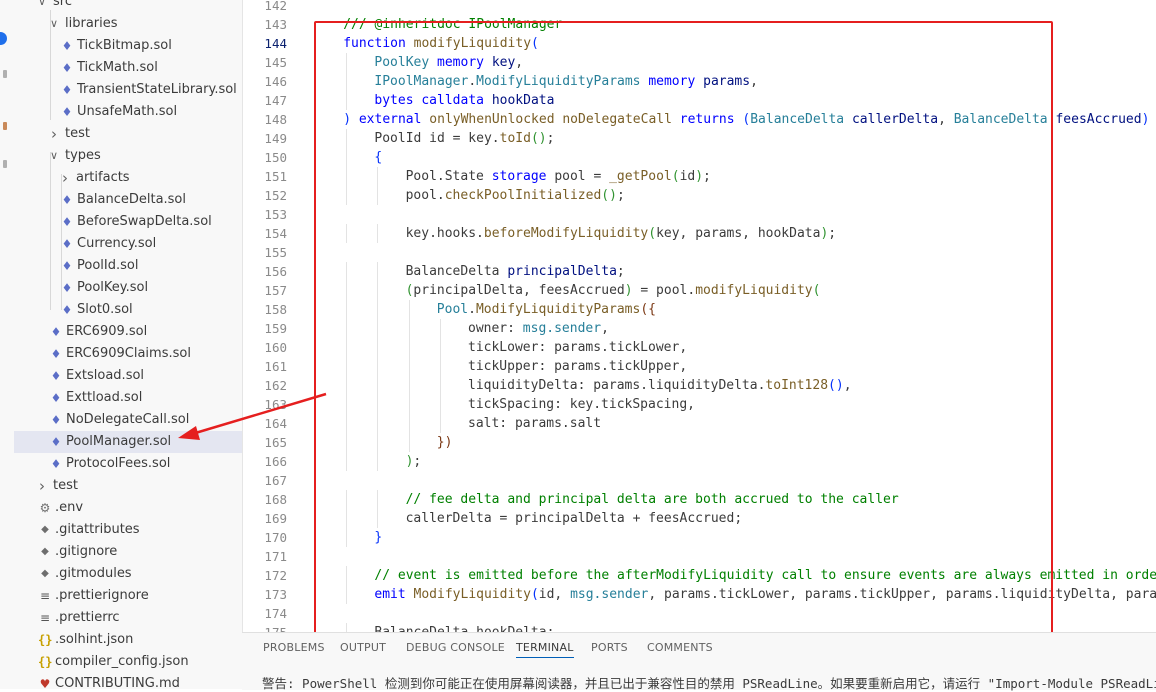  Describe the element at coordinates (128, 46) in the screenshot. I see `file-item: ♦ TickBitmap.sol` at that location.